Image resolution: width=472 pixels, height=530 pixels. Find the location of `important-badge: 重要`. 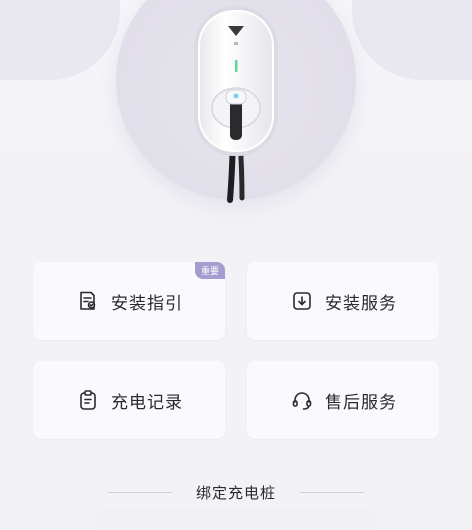

important-badge: 重要 is located at coordinates (209, 270).